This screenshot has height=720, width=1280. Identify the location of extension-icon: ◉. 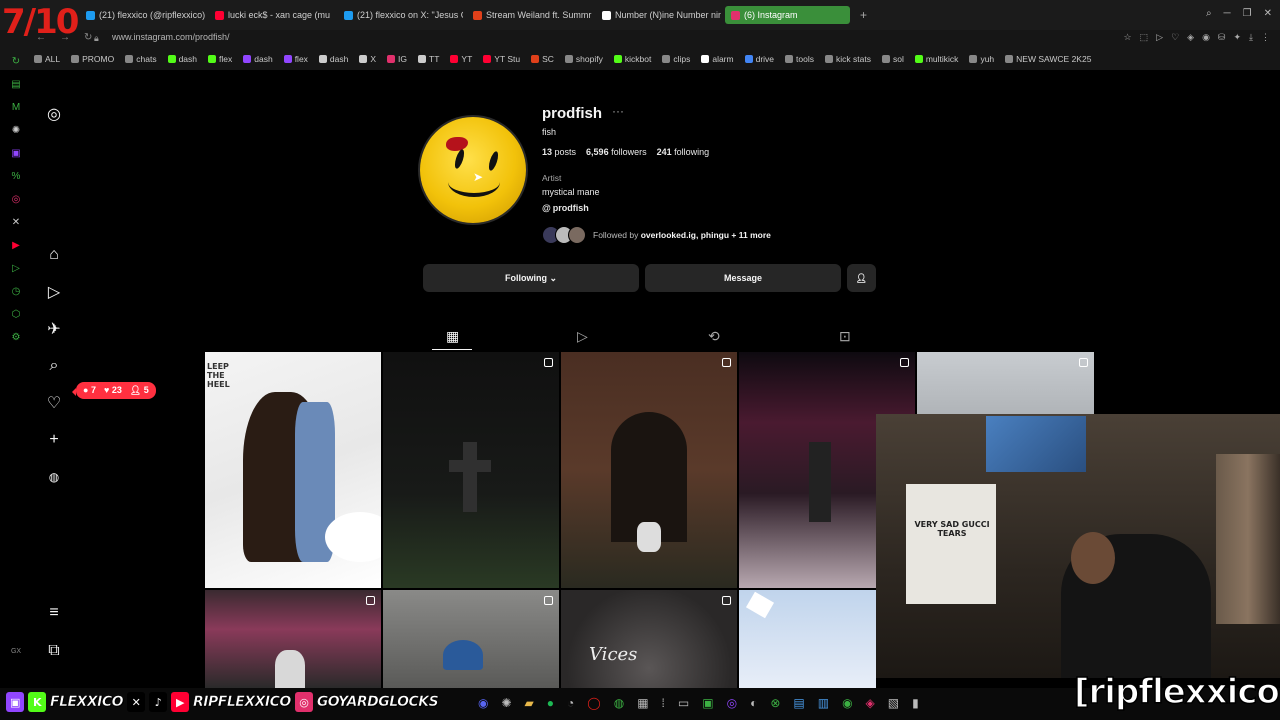
(1206, 37).